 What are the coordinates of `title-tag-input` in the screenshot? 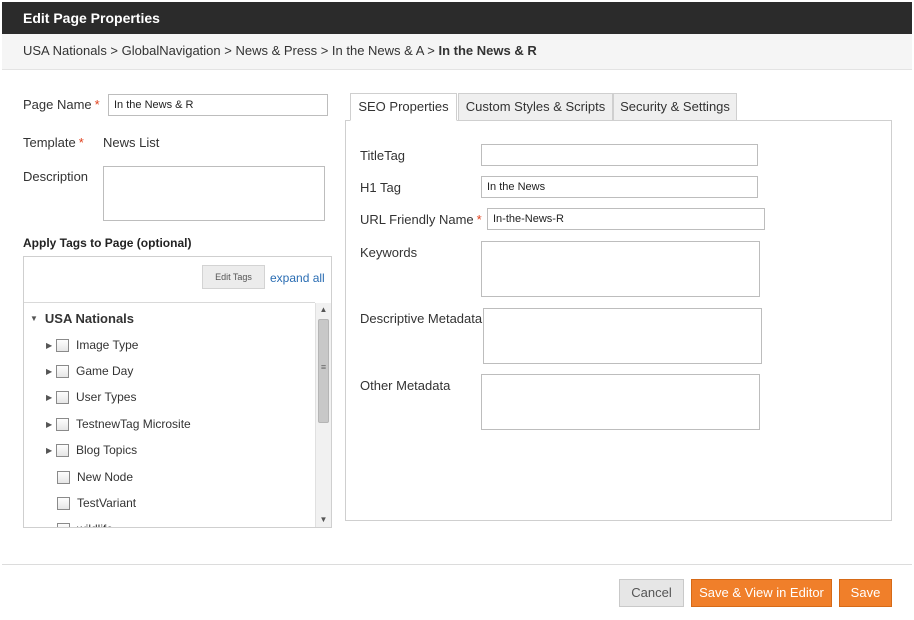 It's located at (619, 155).